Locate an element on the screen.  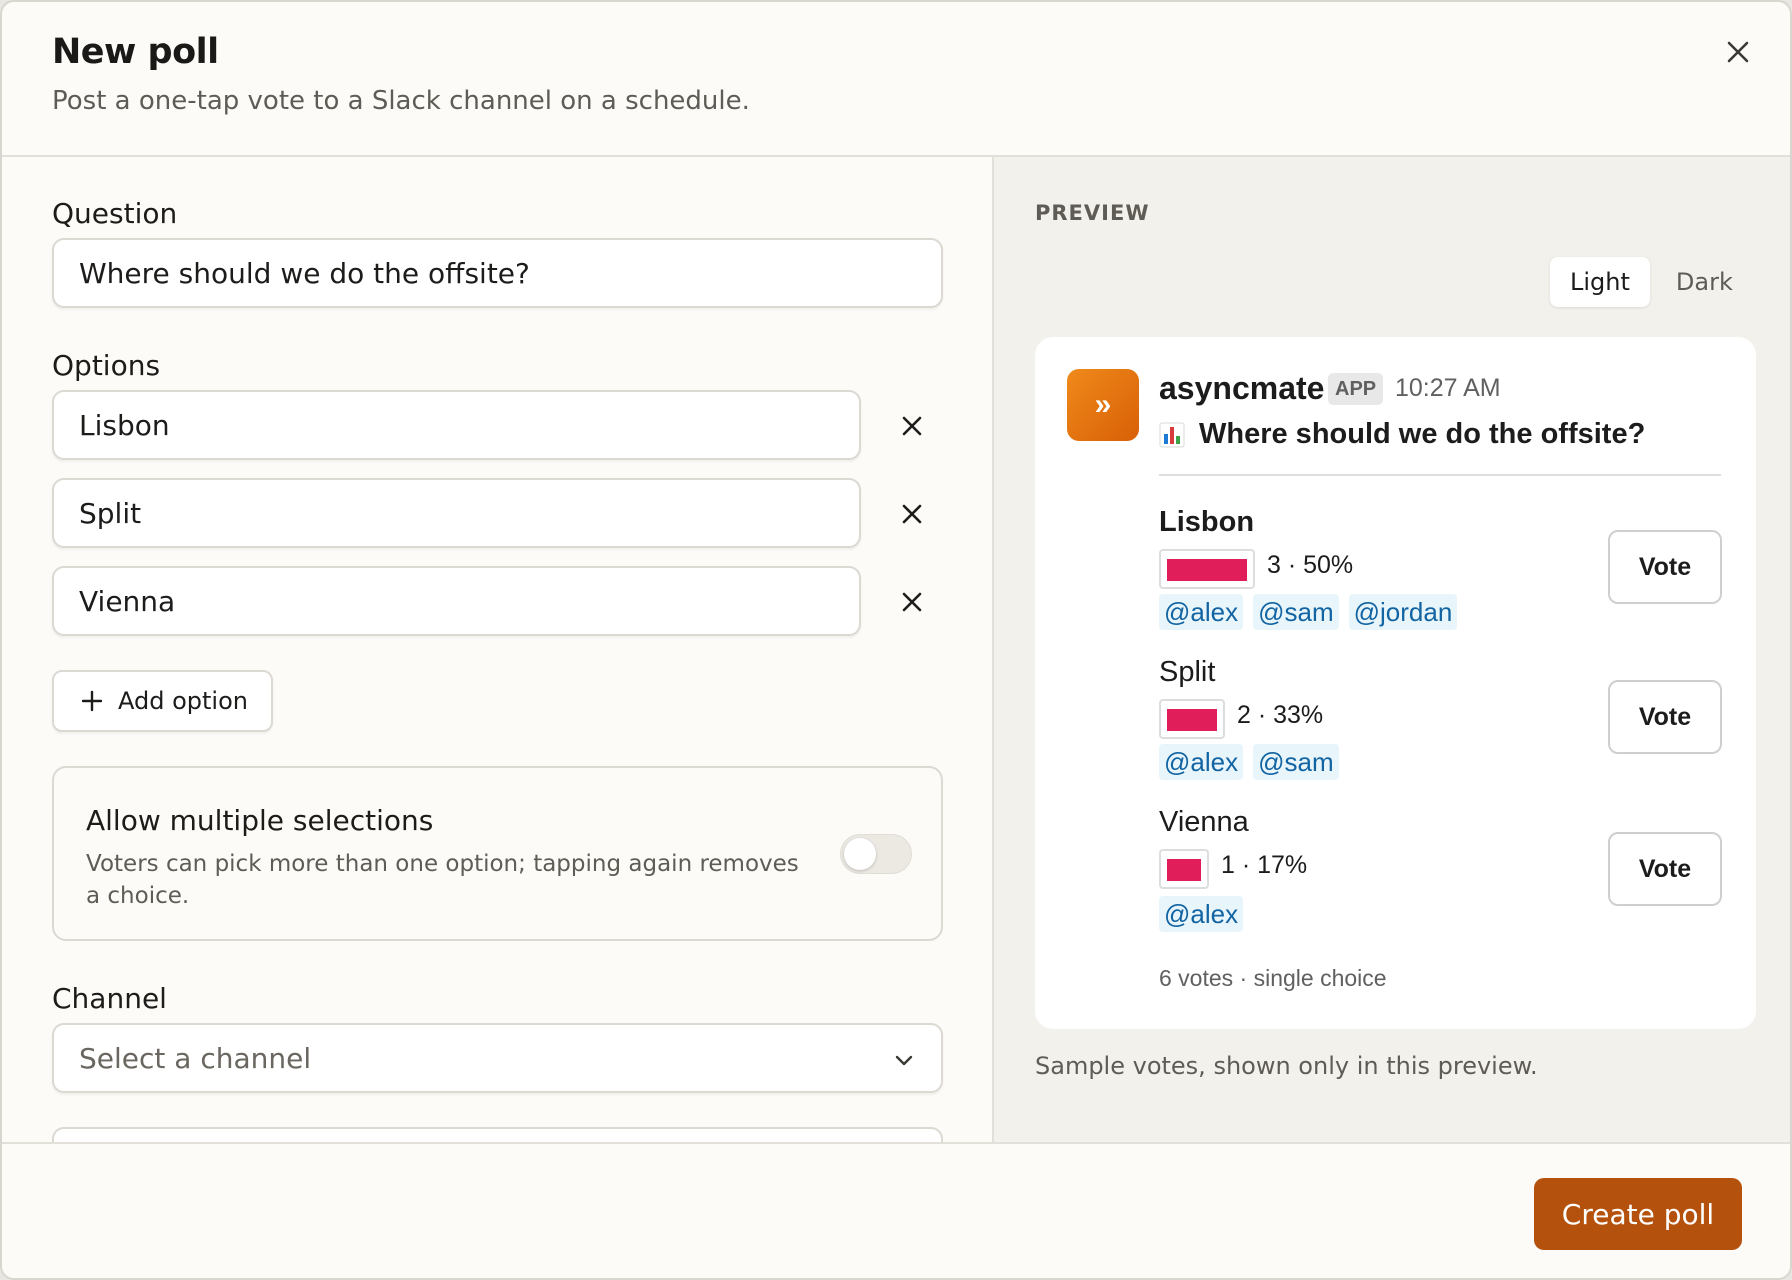
result-bar-vienna is located at coordinates (1184, 869).